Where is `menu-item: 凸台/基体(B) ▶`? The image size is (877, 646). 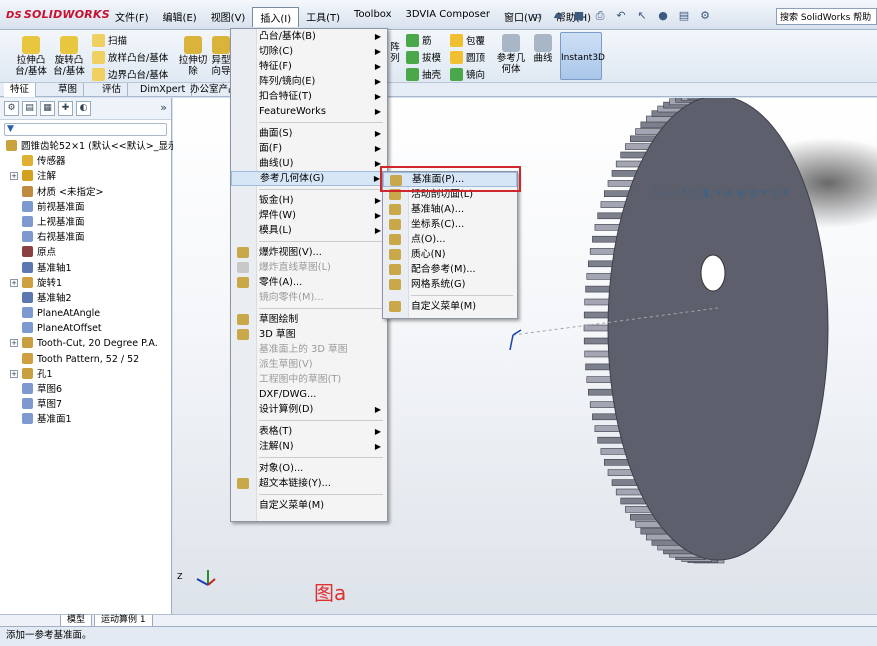
menu-item: 凸台/基体(B) ▶ is located at coordinates (309, 36).